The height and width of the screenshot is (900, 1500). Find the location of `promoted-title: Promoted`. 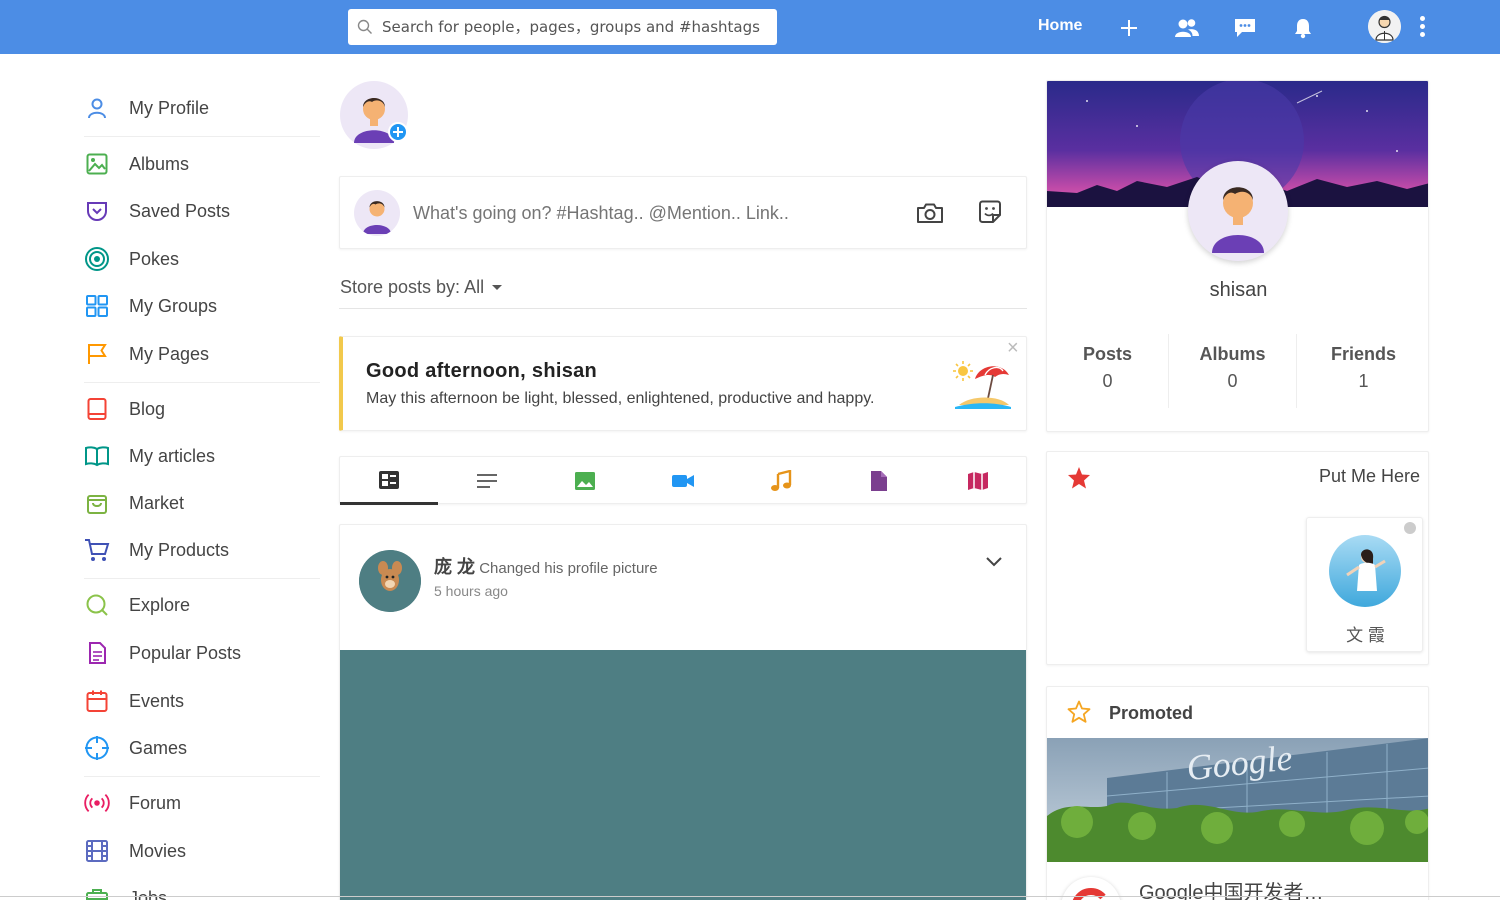

promoted-title: Promoted is located at coordinates (1151, 713).